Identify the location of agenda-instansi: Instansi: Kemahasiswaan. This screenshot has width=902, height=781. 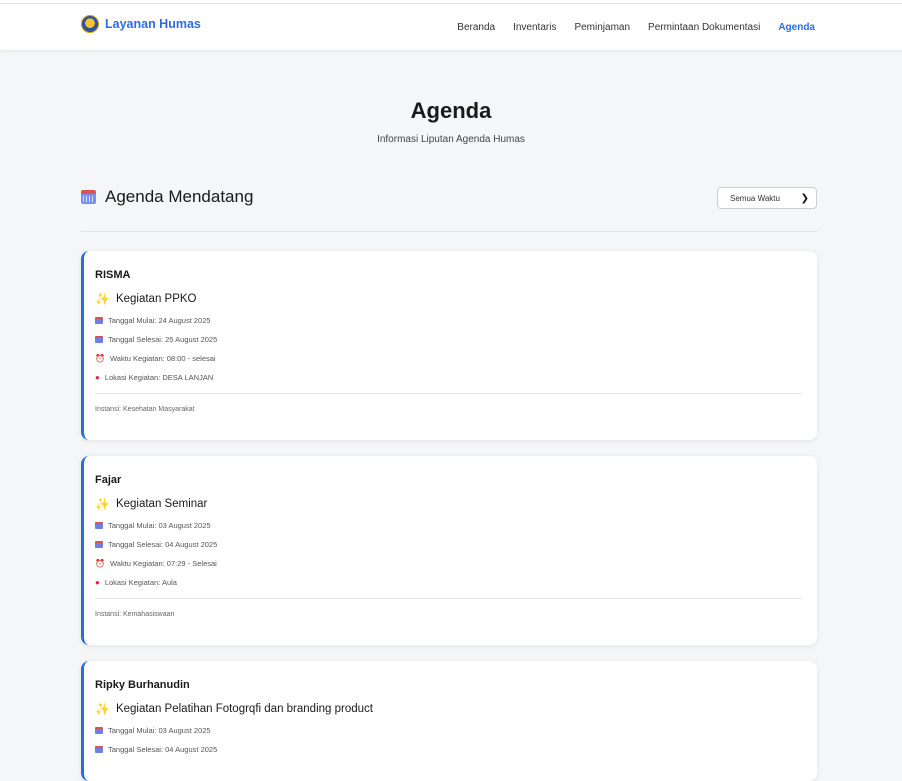
(135, 614).